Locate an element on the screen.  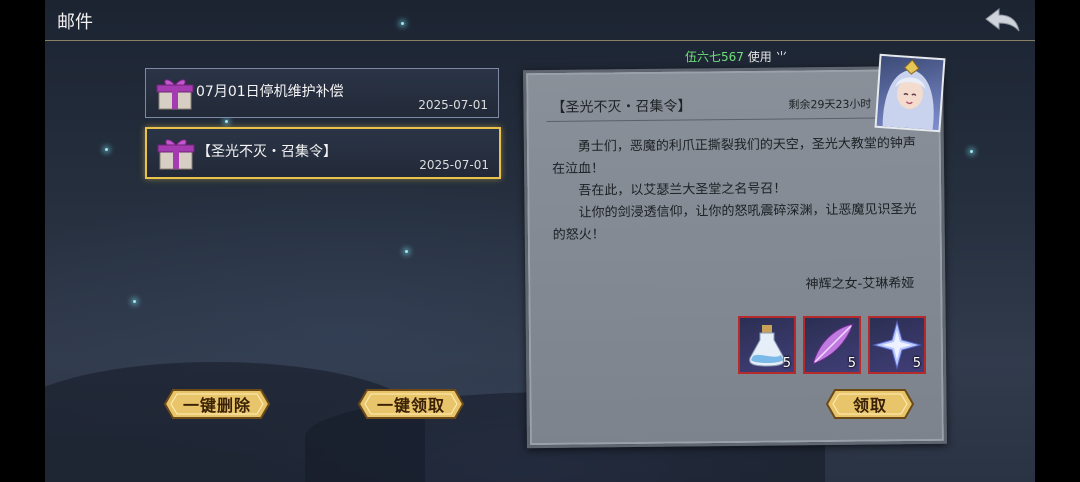
marquee-text: 使用 ⺌ is located at coordinates (767, 57).